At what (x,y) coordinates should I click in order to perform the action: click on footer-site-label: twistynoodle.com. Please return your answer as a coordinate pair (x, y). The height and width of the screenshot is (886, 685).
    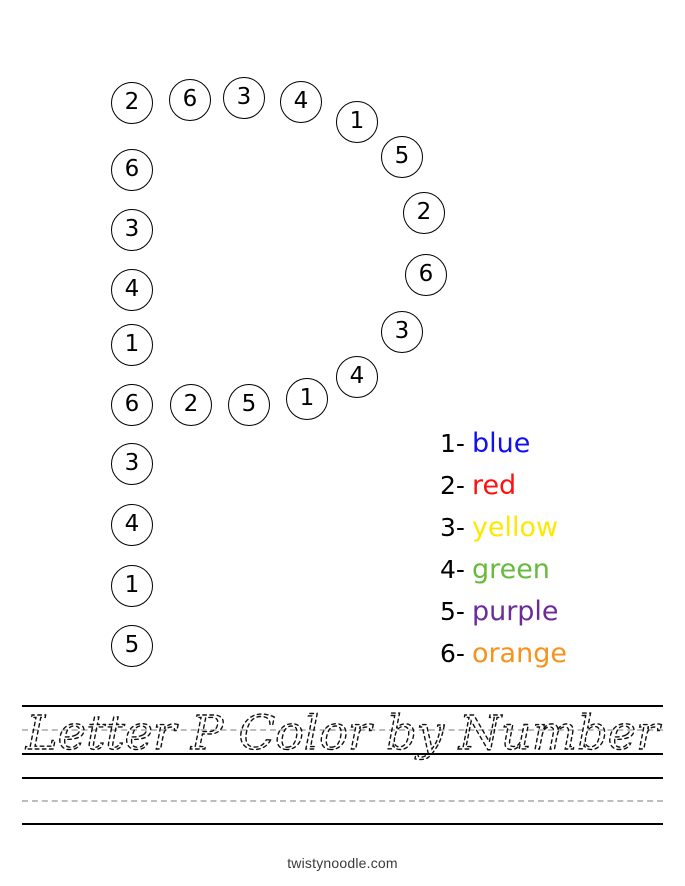
    Looking at the image, I should click on (342, 863).